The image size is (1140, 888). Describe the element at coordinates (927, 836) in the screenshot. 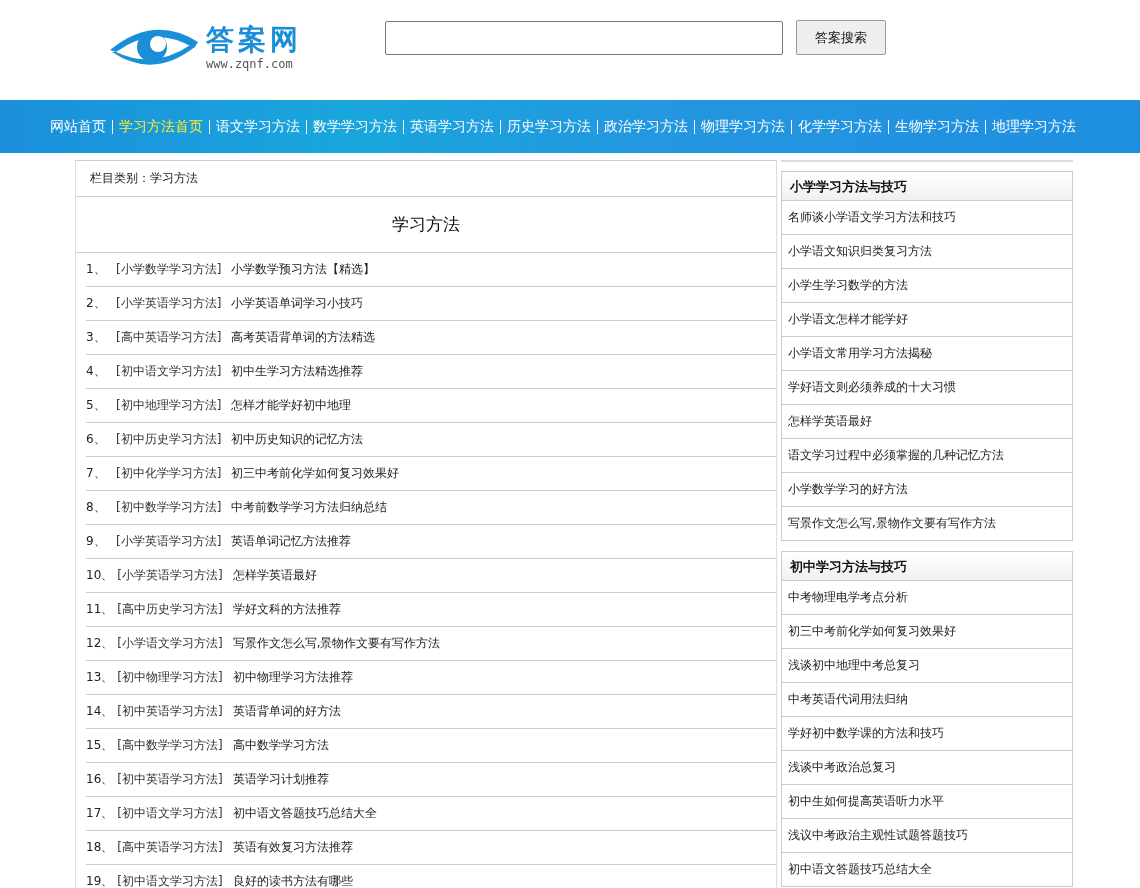

I see `sidebar-link: 浅议中考政治主观性试题答题技巧` at that location.